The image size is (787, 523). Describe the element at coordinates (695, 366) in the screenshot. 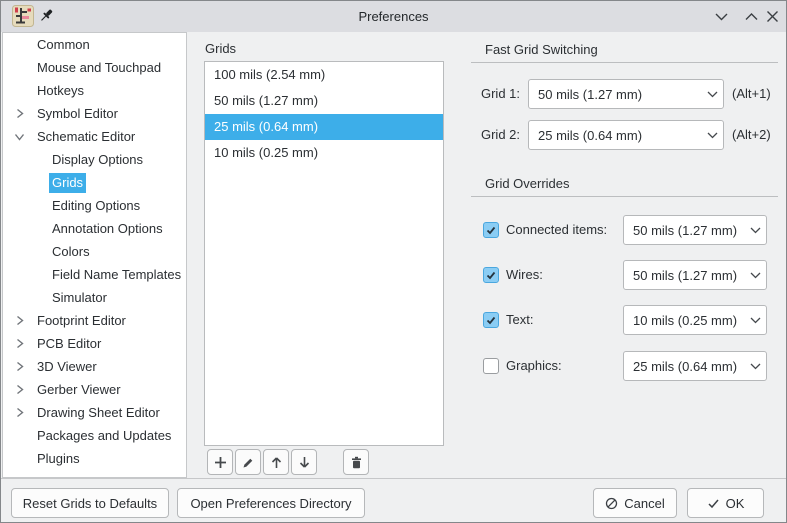

I see `graphics-dropdown: 25 mils (0.64 mm)` at that location.